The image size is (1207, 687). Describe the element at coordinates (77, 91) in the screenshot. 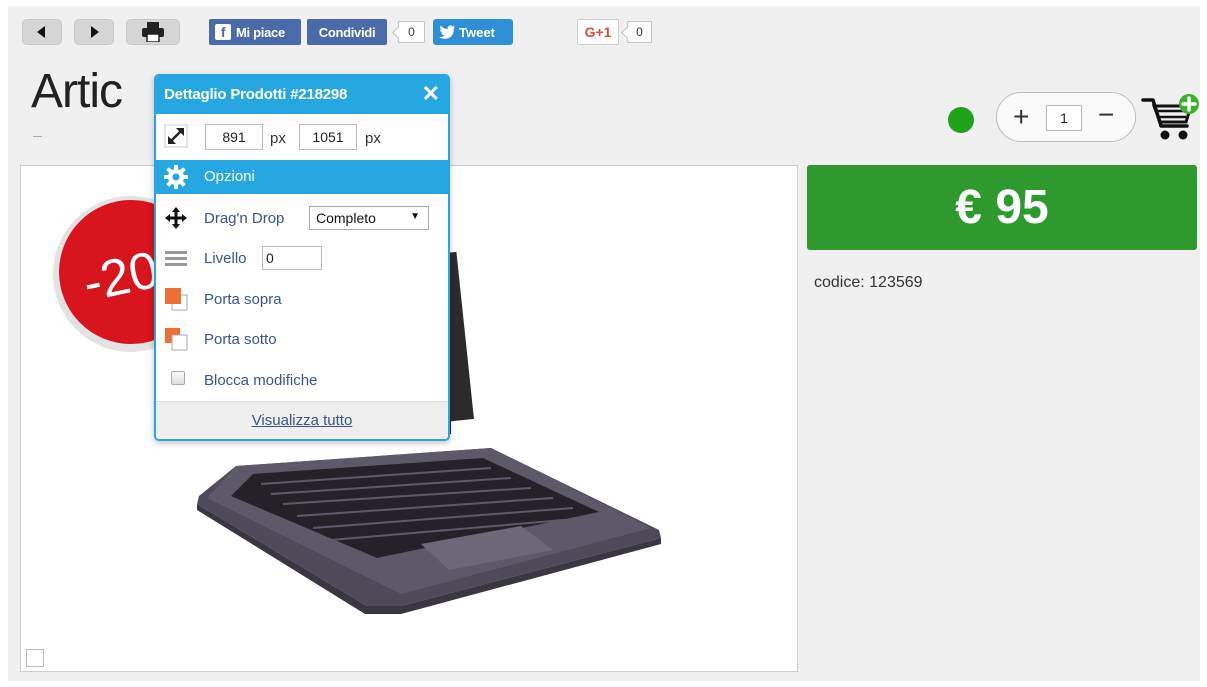

I see `page-title: Artic` at that location.